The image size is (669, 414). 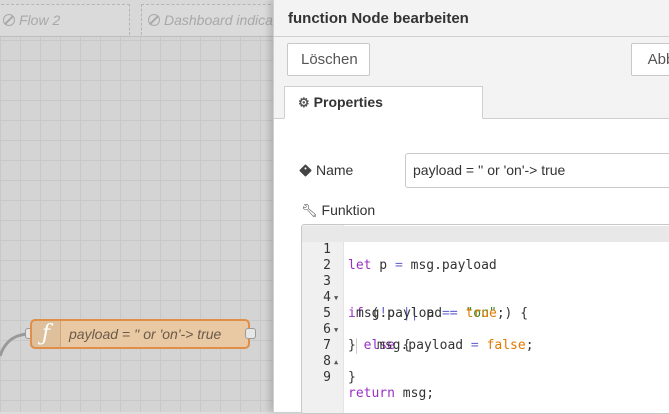 What do you see at coordinates (328, 59) in the screenshot?
I see `delete-button: Löschen` at bounding box center [328, 59].